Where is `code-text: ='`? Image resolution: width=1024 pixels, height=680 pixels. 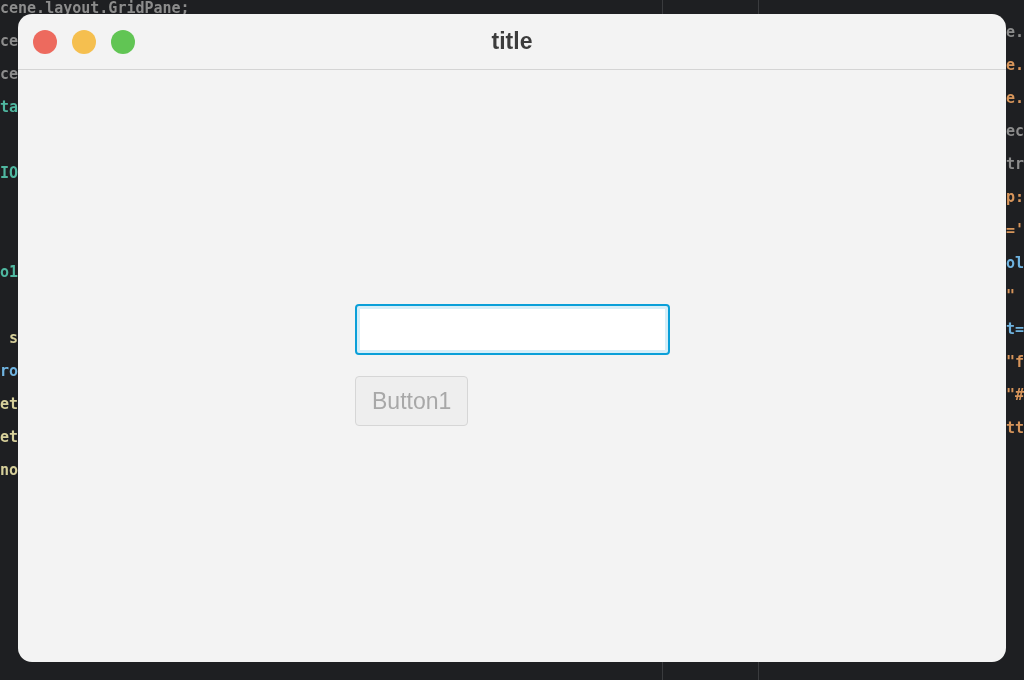 code-text: =' is located at coordinates (1015, 230).